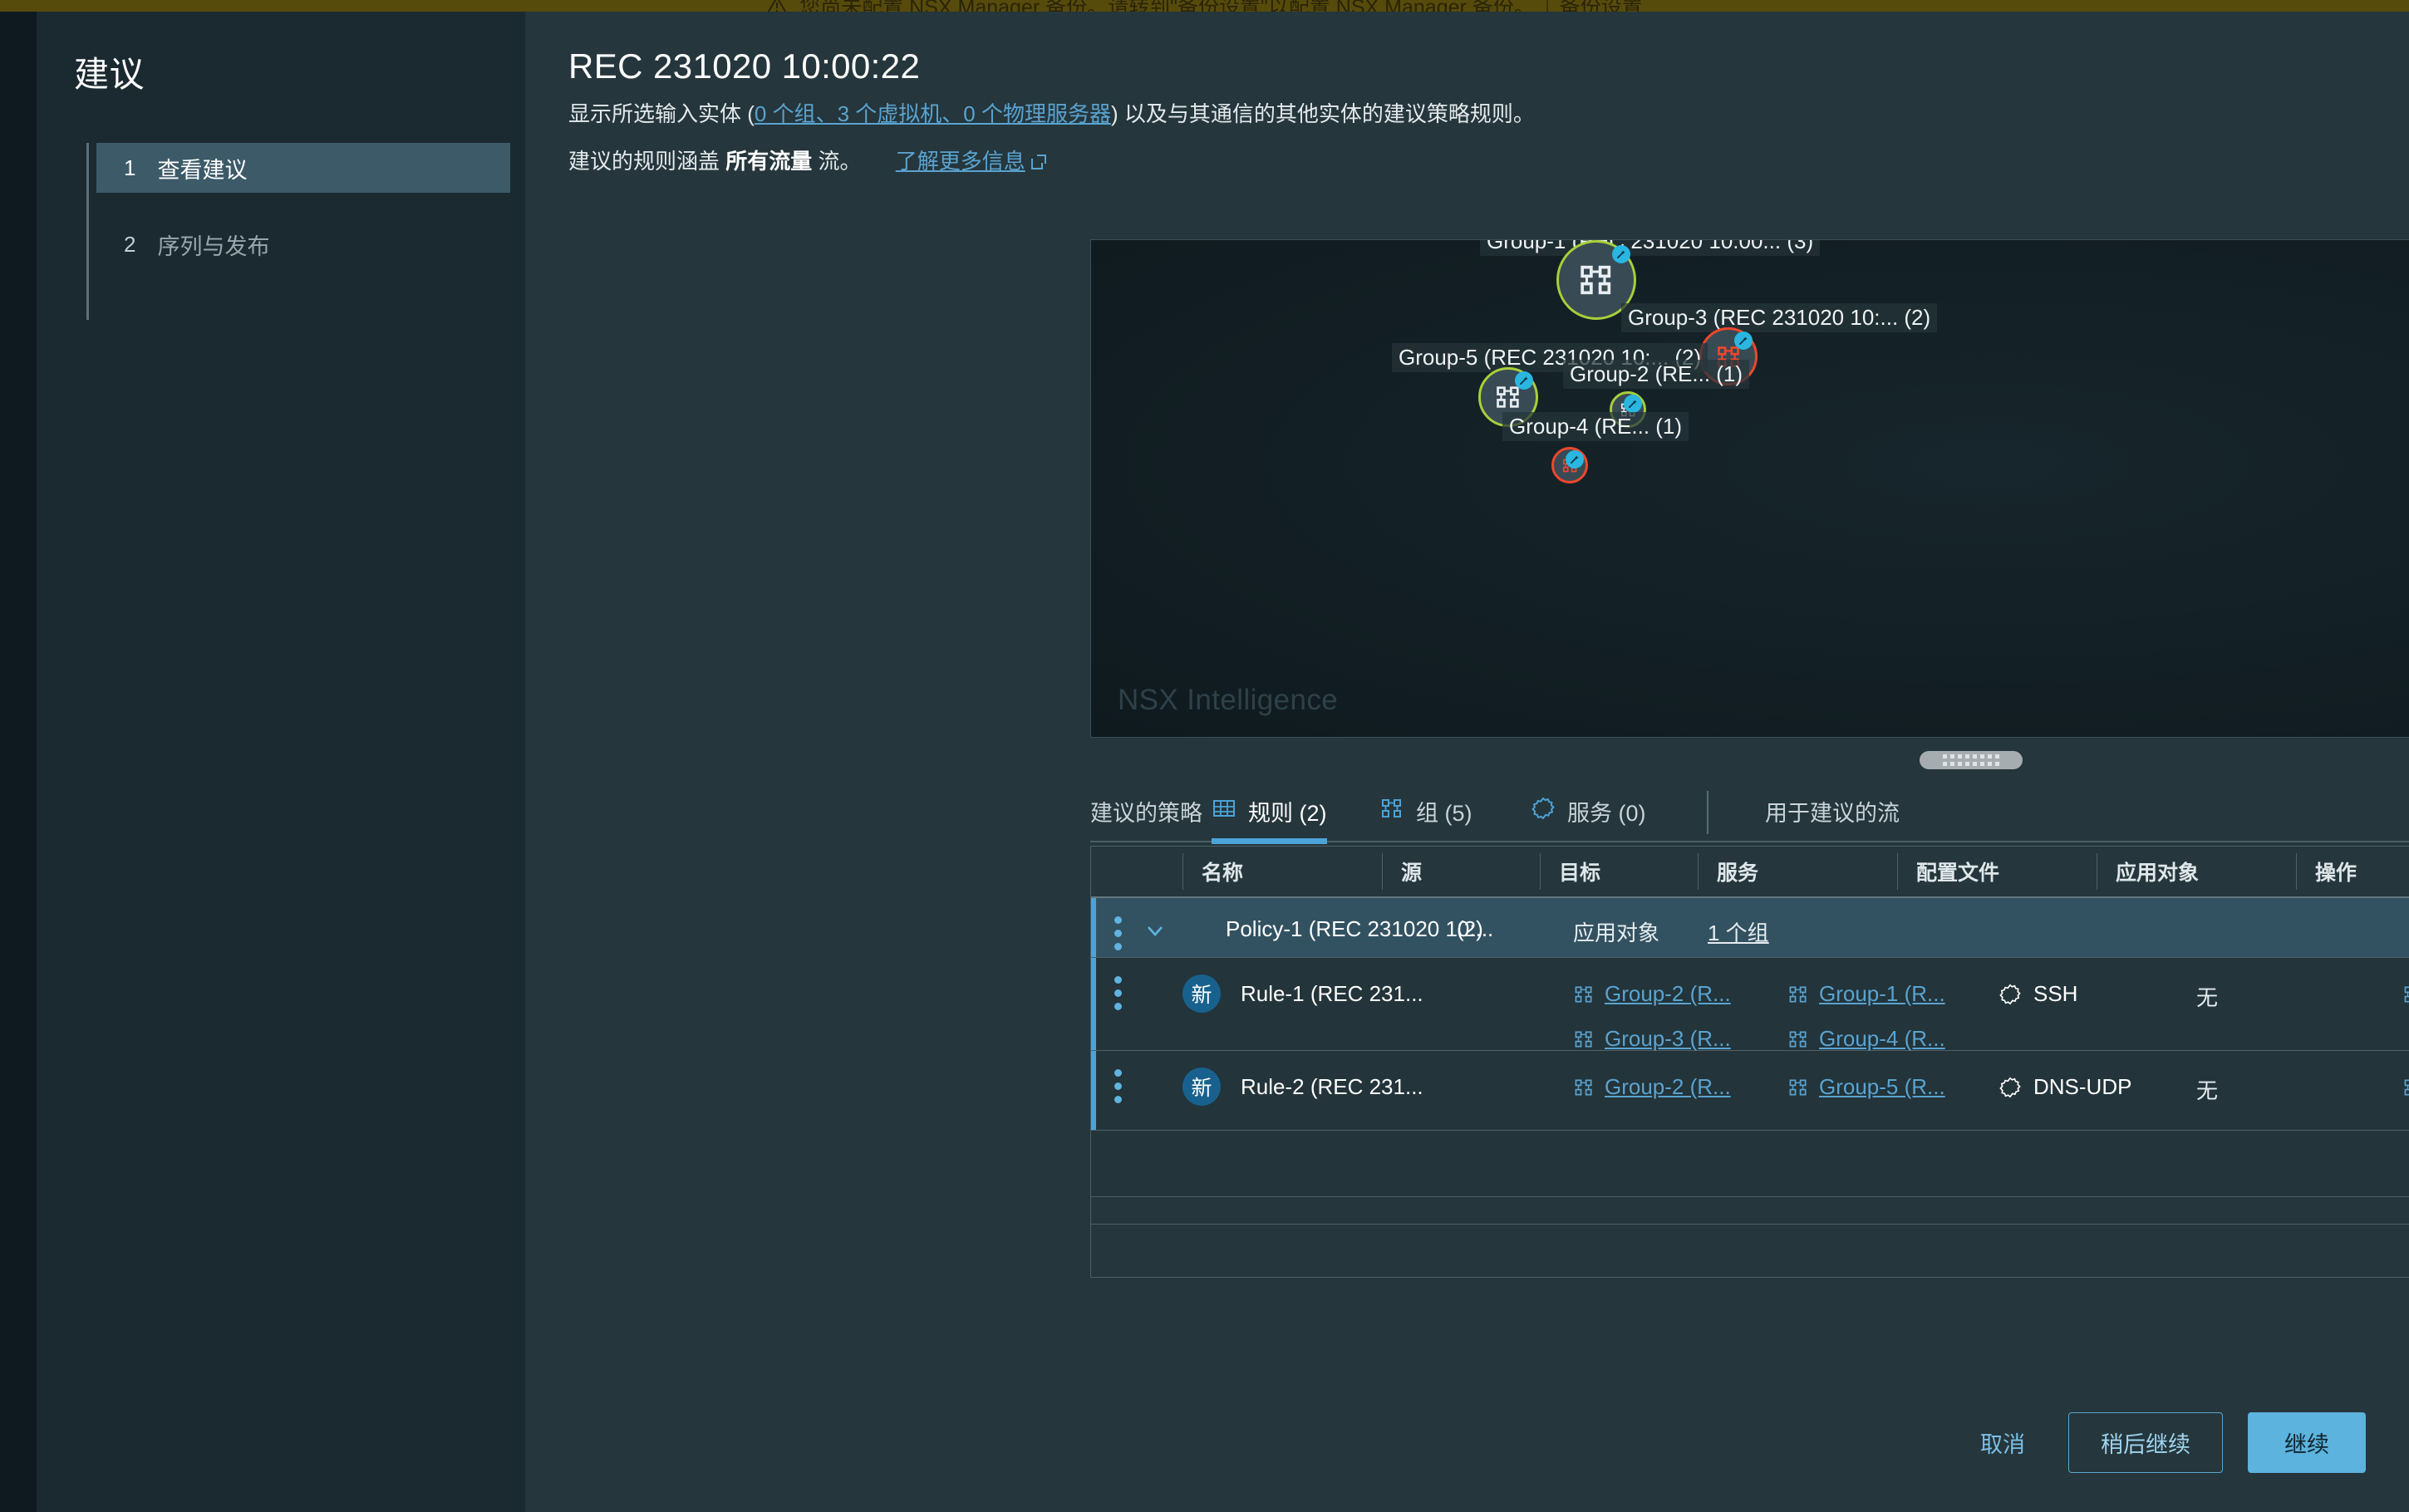 The height and width of the screenshot is (1512, 2409). I want to click on description2-prefix: 建议的规则涵盖, so click(647, 161).